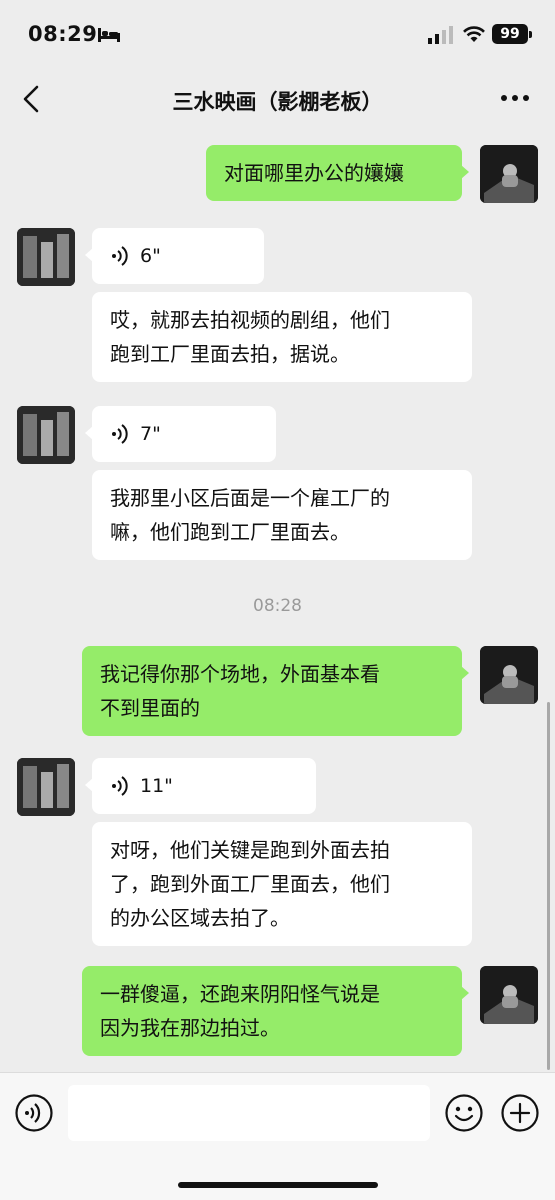 Image resolution: width=555 pixels, height=1200 pixels. I want to click on outgoing-message: 一群傻逼，还跑来阴阳怪气说是 因为我在那边拍过。, so click(275, 1011).